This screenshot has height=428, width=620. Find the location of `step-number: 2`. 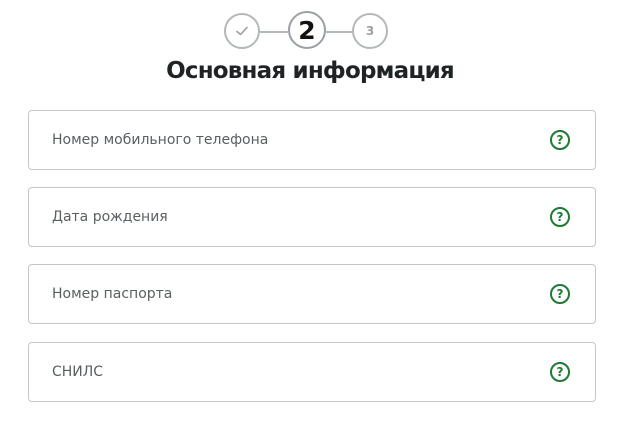

step-number: 2 is located at coordinates (307, 30).